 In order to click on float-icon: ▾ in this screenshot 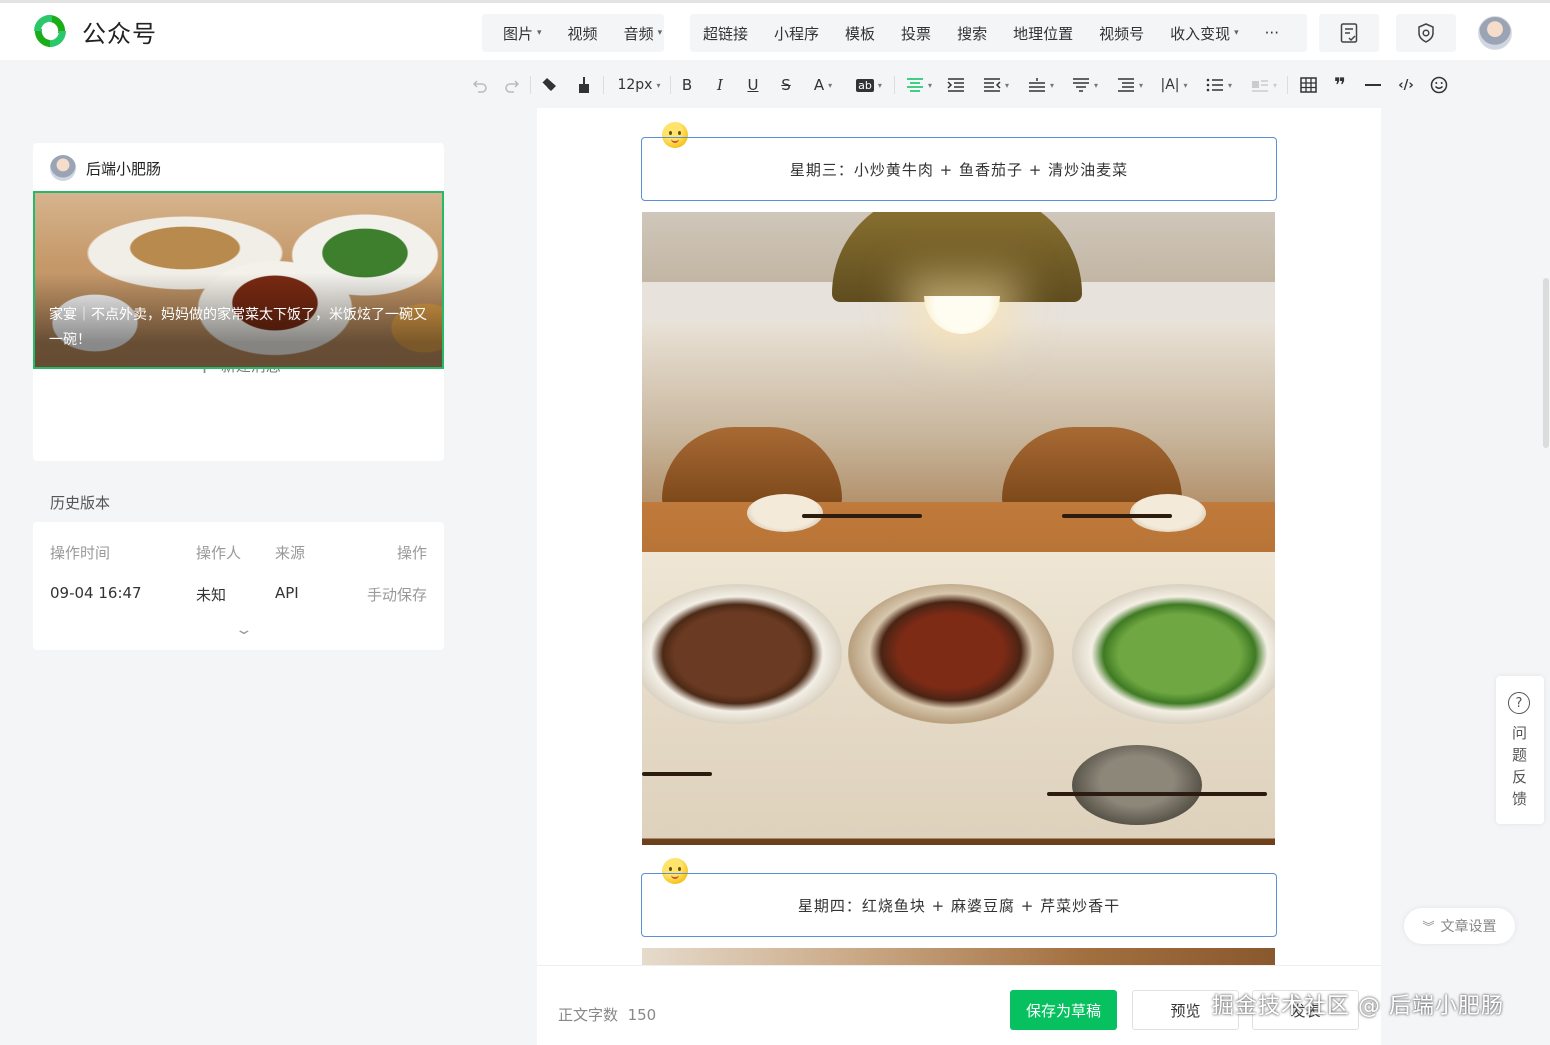, I will do `click(1264, 85)`.